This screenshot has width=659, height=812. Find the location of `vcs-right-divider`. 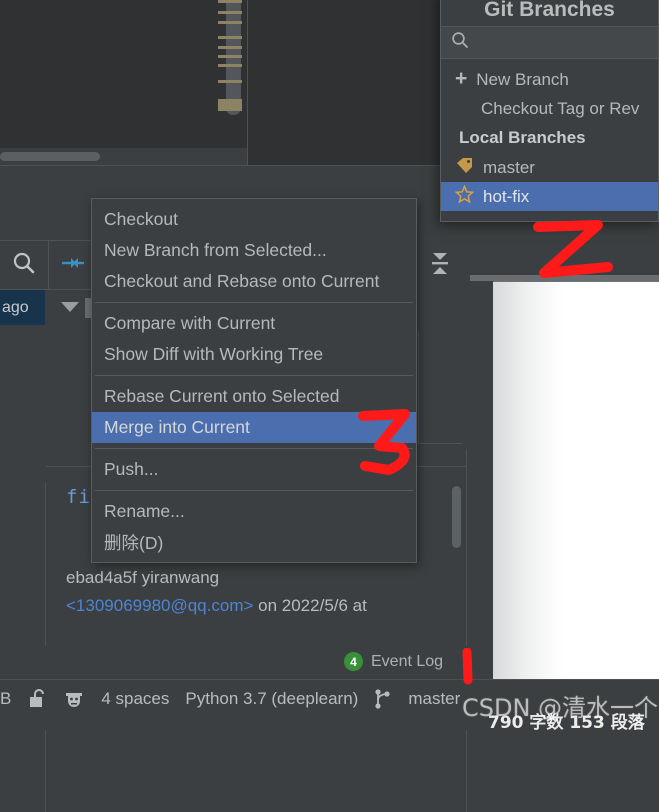

vcs-right-divider is located at coordinates (466, 630).